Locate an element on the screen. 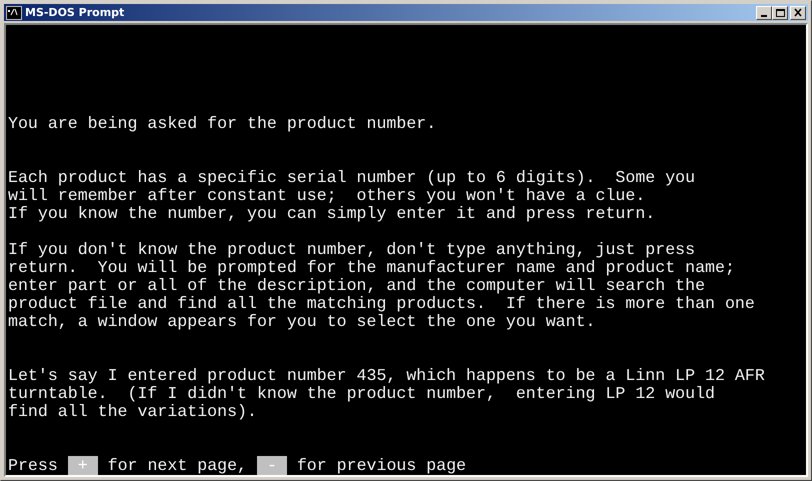  window-title: MS-DOS Prompt is located at coordinates (75, 12).